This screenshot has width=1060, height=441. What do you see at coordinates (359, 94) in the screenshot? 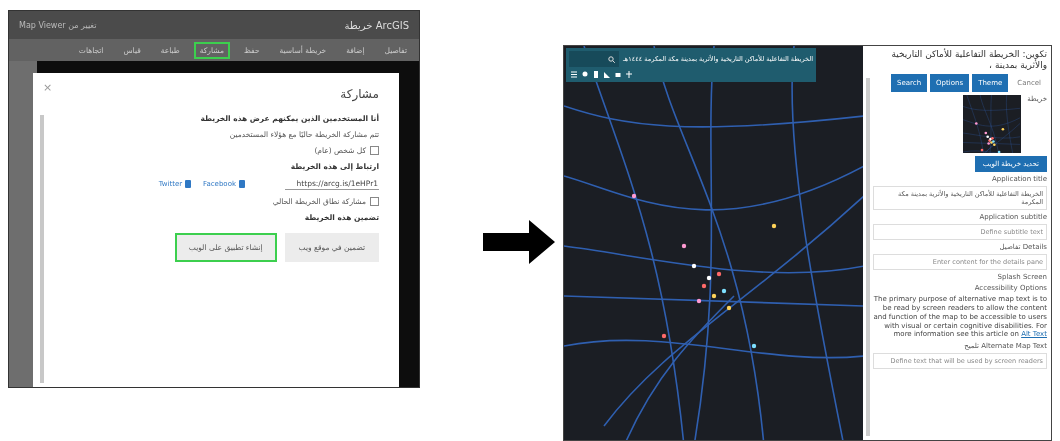
I see `dialog-title: مشاركة` at bounding box center [359, 94].